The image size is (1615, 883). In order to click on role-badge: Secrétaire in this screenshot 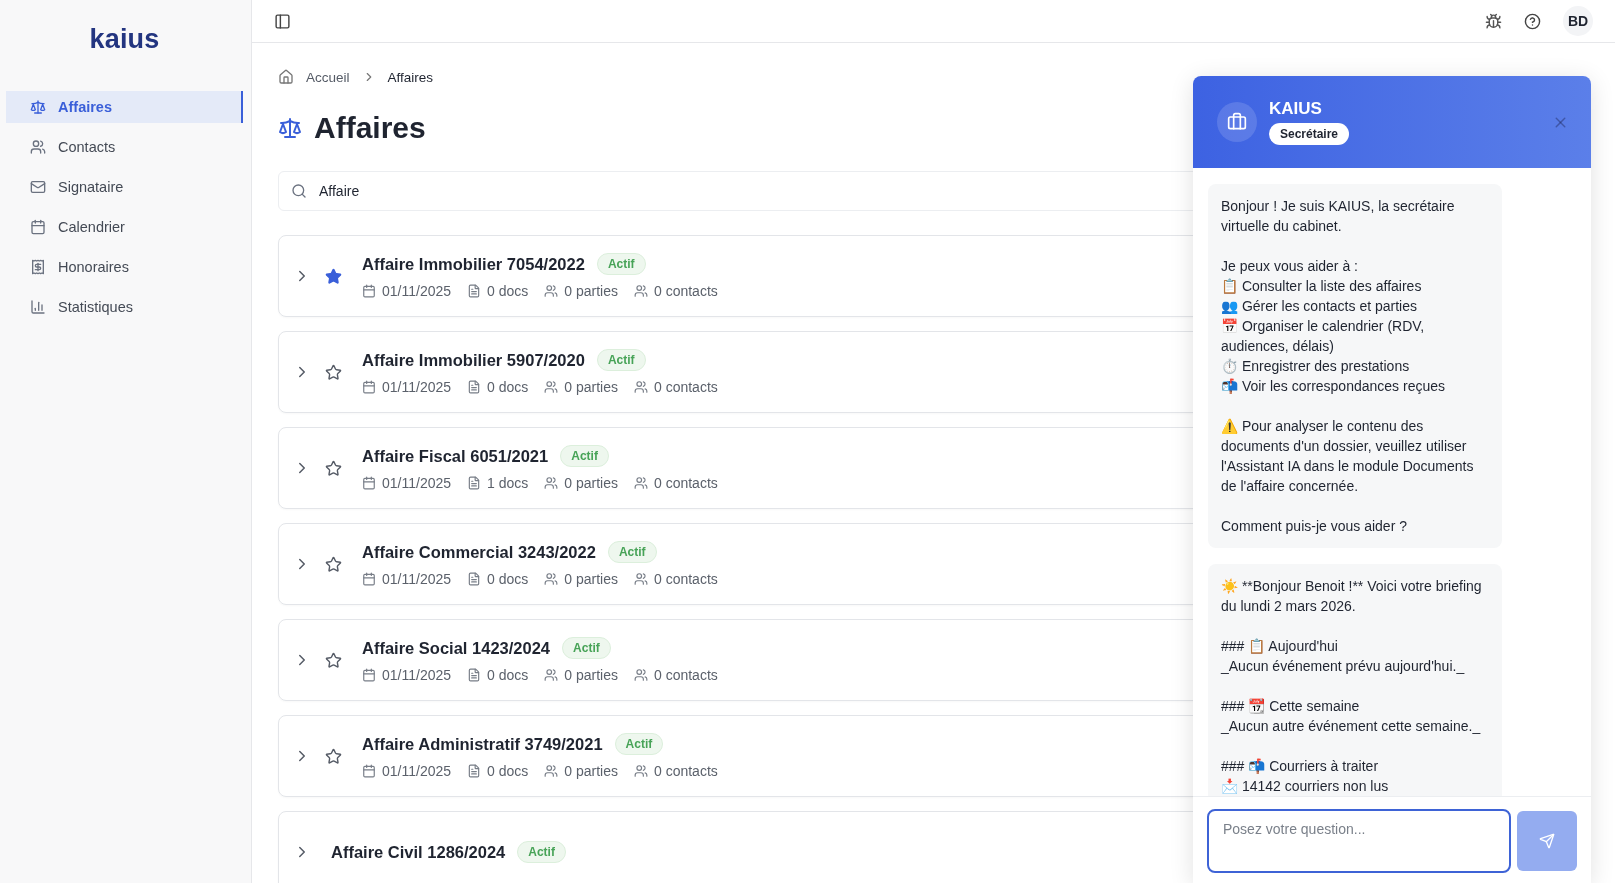, I will do `click(1309, 134)`.